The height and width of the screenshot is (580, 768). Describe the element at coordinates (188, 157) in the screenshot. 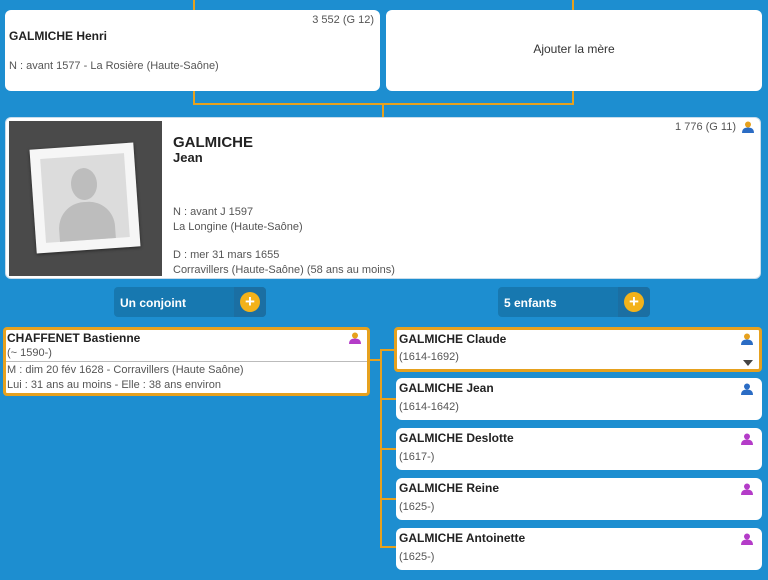

I see `main-firstname: Jean` at that location.